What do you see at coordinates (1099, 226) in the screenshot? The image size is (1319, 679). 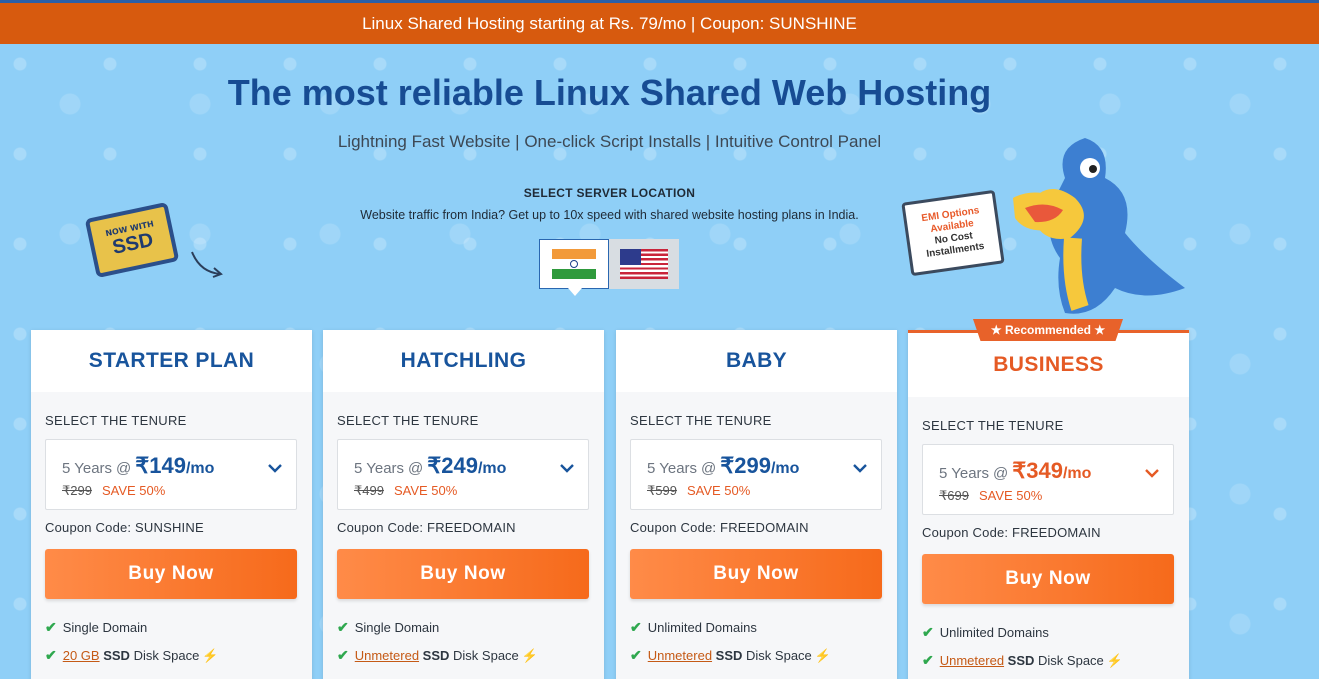 I see `gator-mascot-icon` at bounding box center [1099, 226].